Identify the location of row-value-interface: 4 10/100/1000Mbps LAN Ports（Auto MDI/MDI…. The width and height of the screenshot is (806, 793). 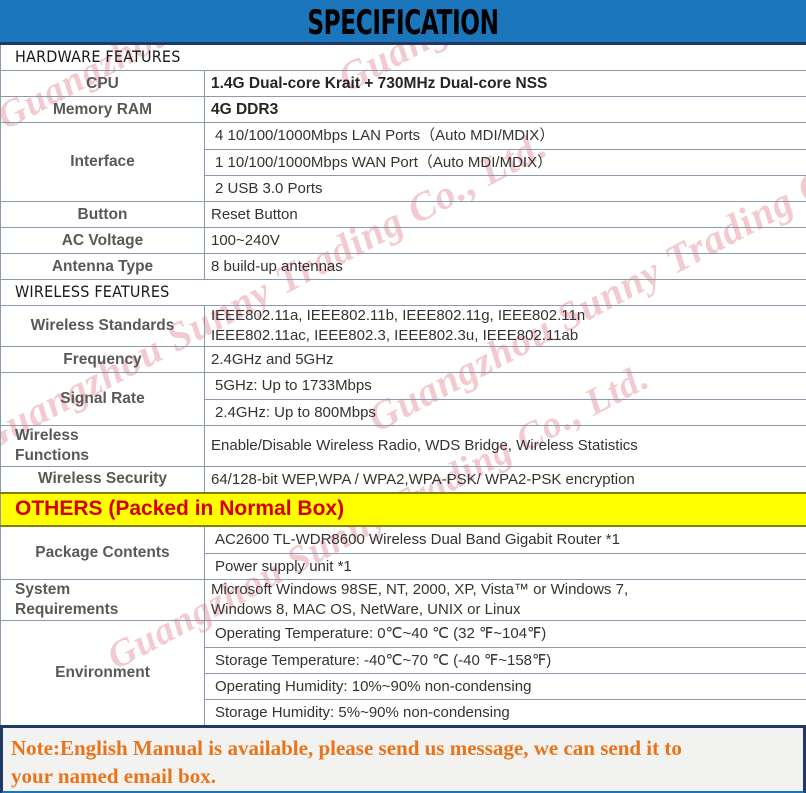
(504, 162).